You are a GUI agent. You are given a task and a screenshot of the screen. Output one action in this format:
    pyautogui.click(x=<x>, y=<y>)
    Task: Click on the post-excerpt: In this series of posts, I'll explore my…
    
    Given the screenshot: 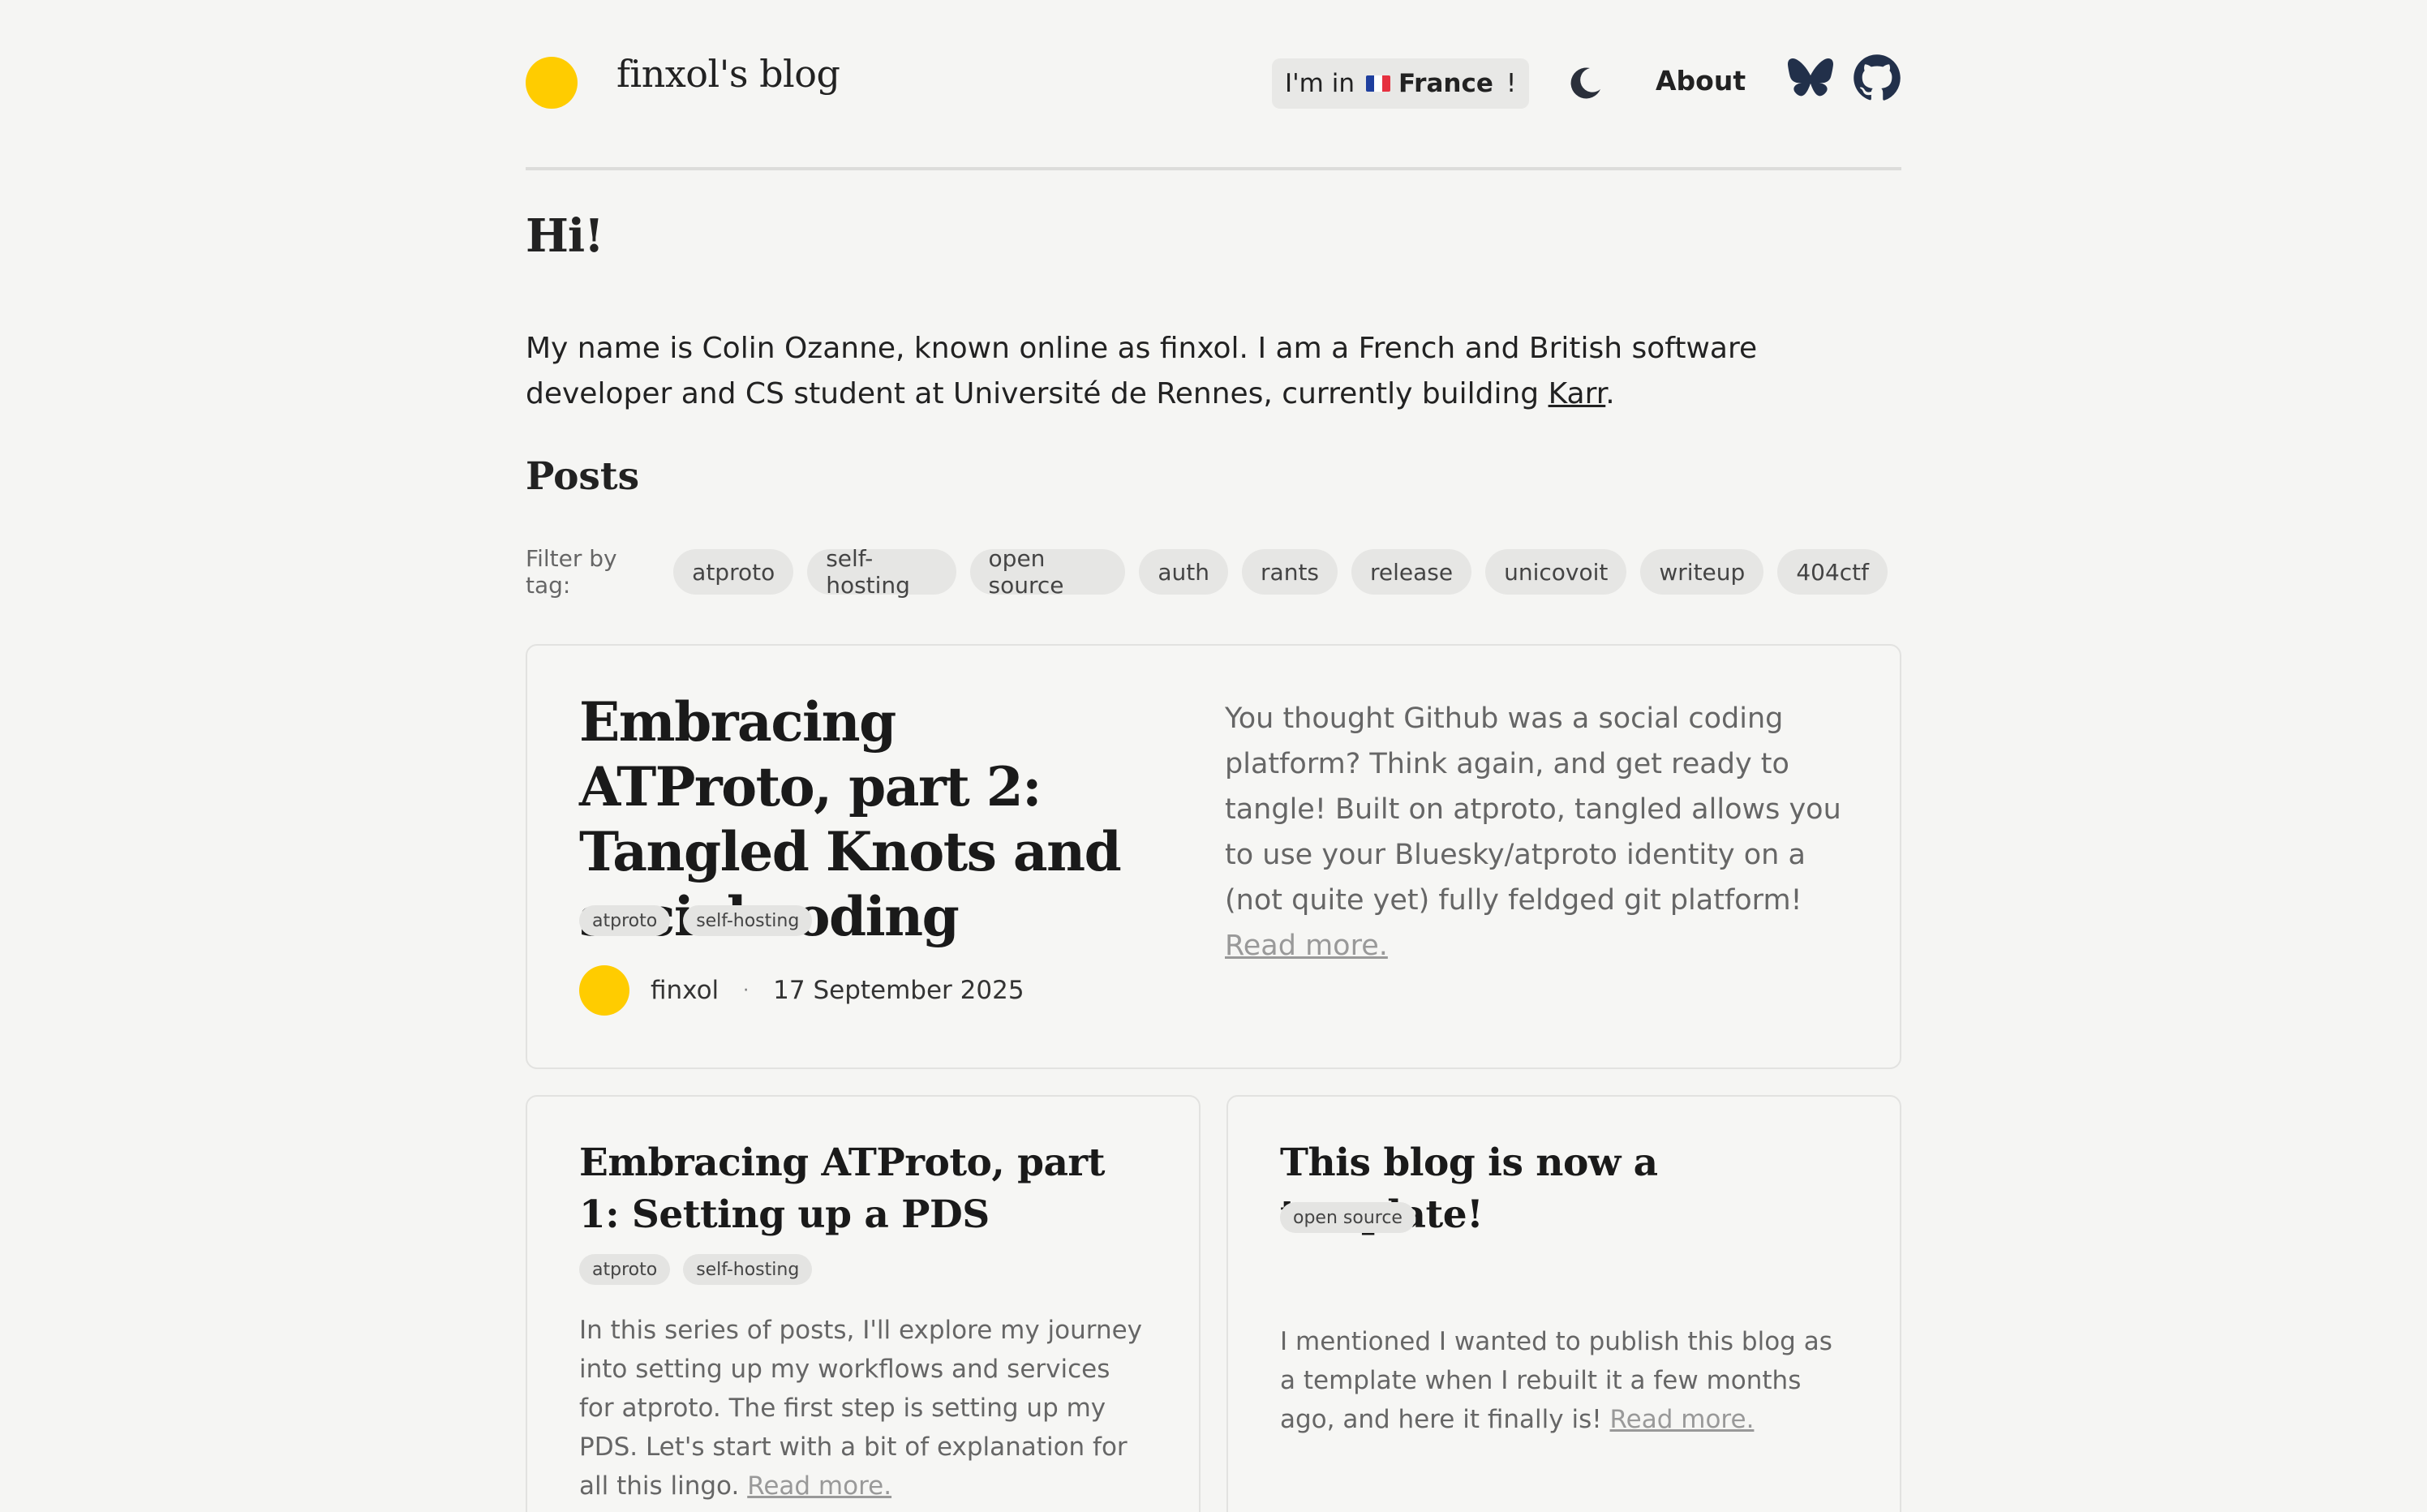 What is the action you would take?
    pyautogui.click(x=863, y=1408)
    